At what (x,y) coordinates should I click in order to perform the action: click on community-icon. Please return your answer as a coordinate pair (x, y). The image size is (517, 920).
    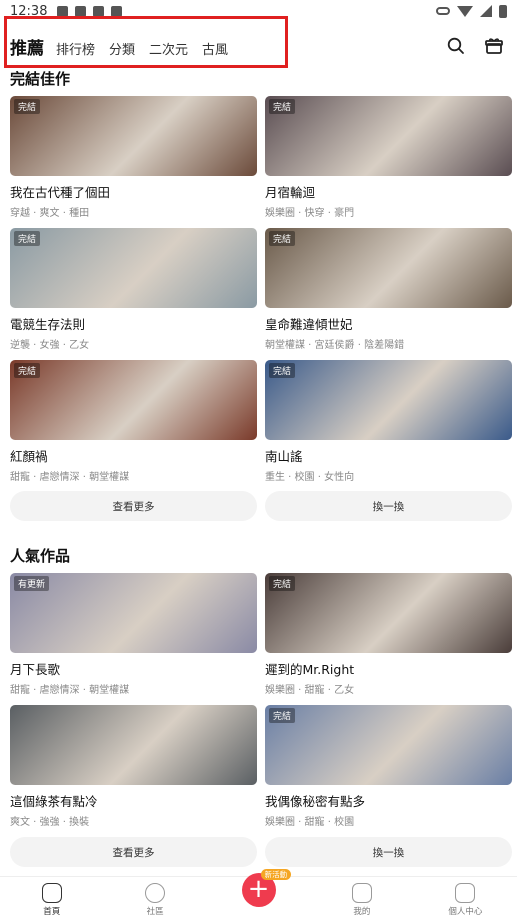
    Looking at the image, I should click on (155, 893).